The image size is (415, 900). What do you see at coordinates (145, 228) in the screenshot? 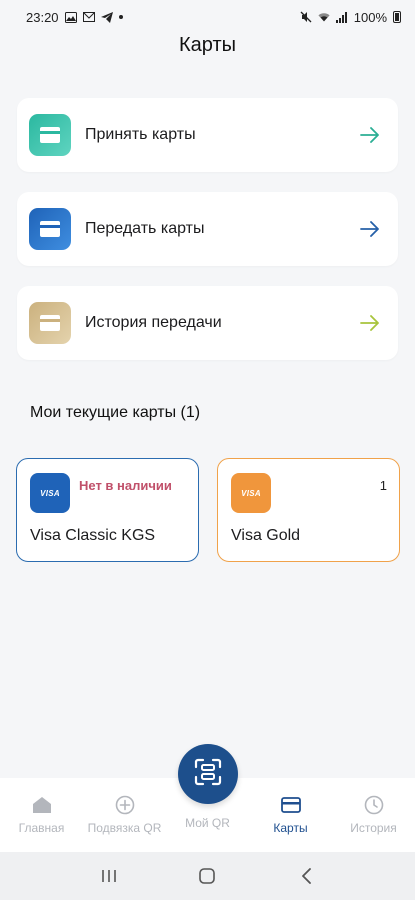
I see `transfer-cards-label: Передать карты` at bounding box center [145, 228].